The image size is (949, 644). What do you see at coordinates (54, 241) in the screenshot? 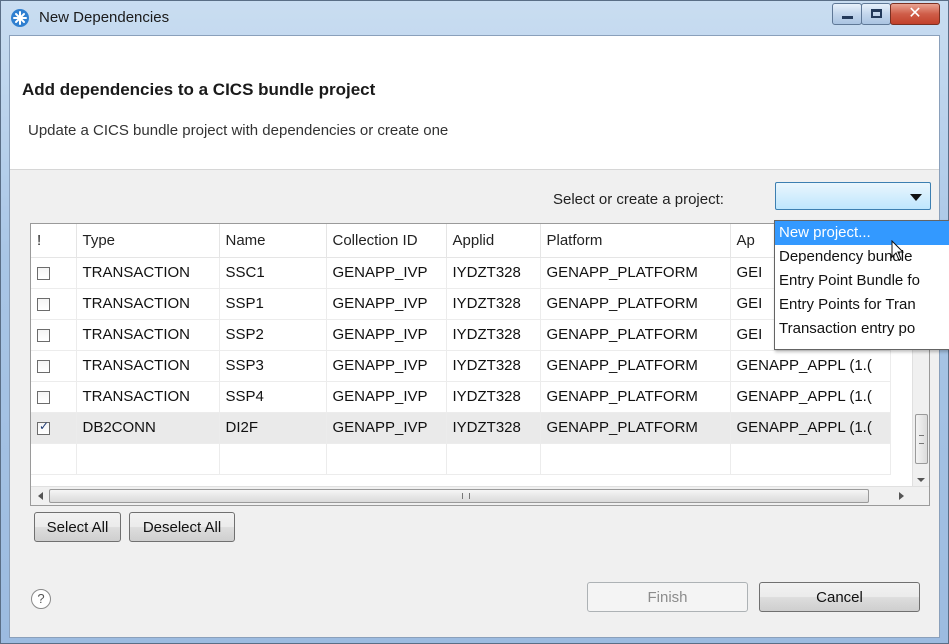
I see `column-header-check: !` at bounding box center [54, 241].